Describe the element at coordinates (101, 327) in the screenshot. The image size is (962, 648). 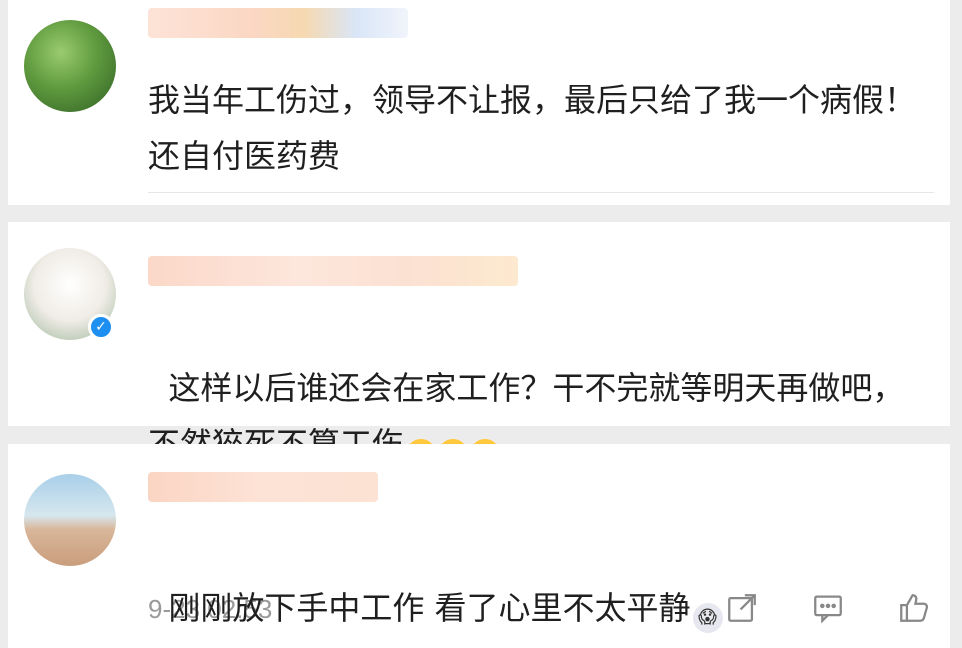
I see `verified-badge-icon: ✓` at that location.